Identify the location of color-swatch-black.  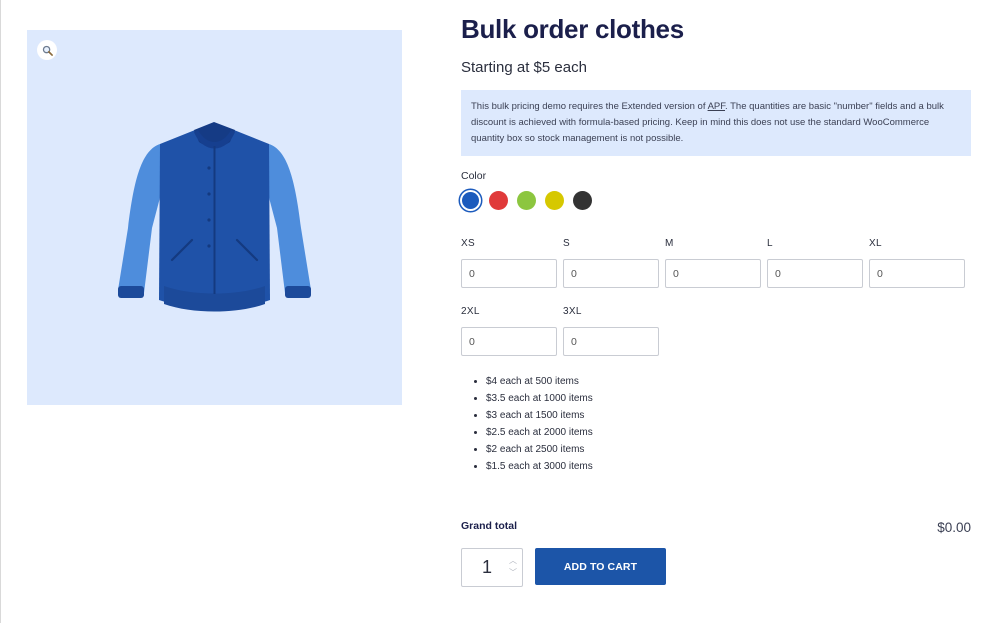
(582, 200).